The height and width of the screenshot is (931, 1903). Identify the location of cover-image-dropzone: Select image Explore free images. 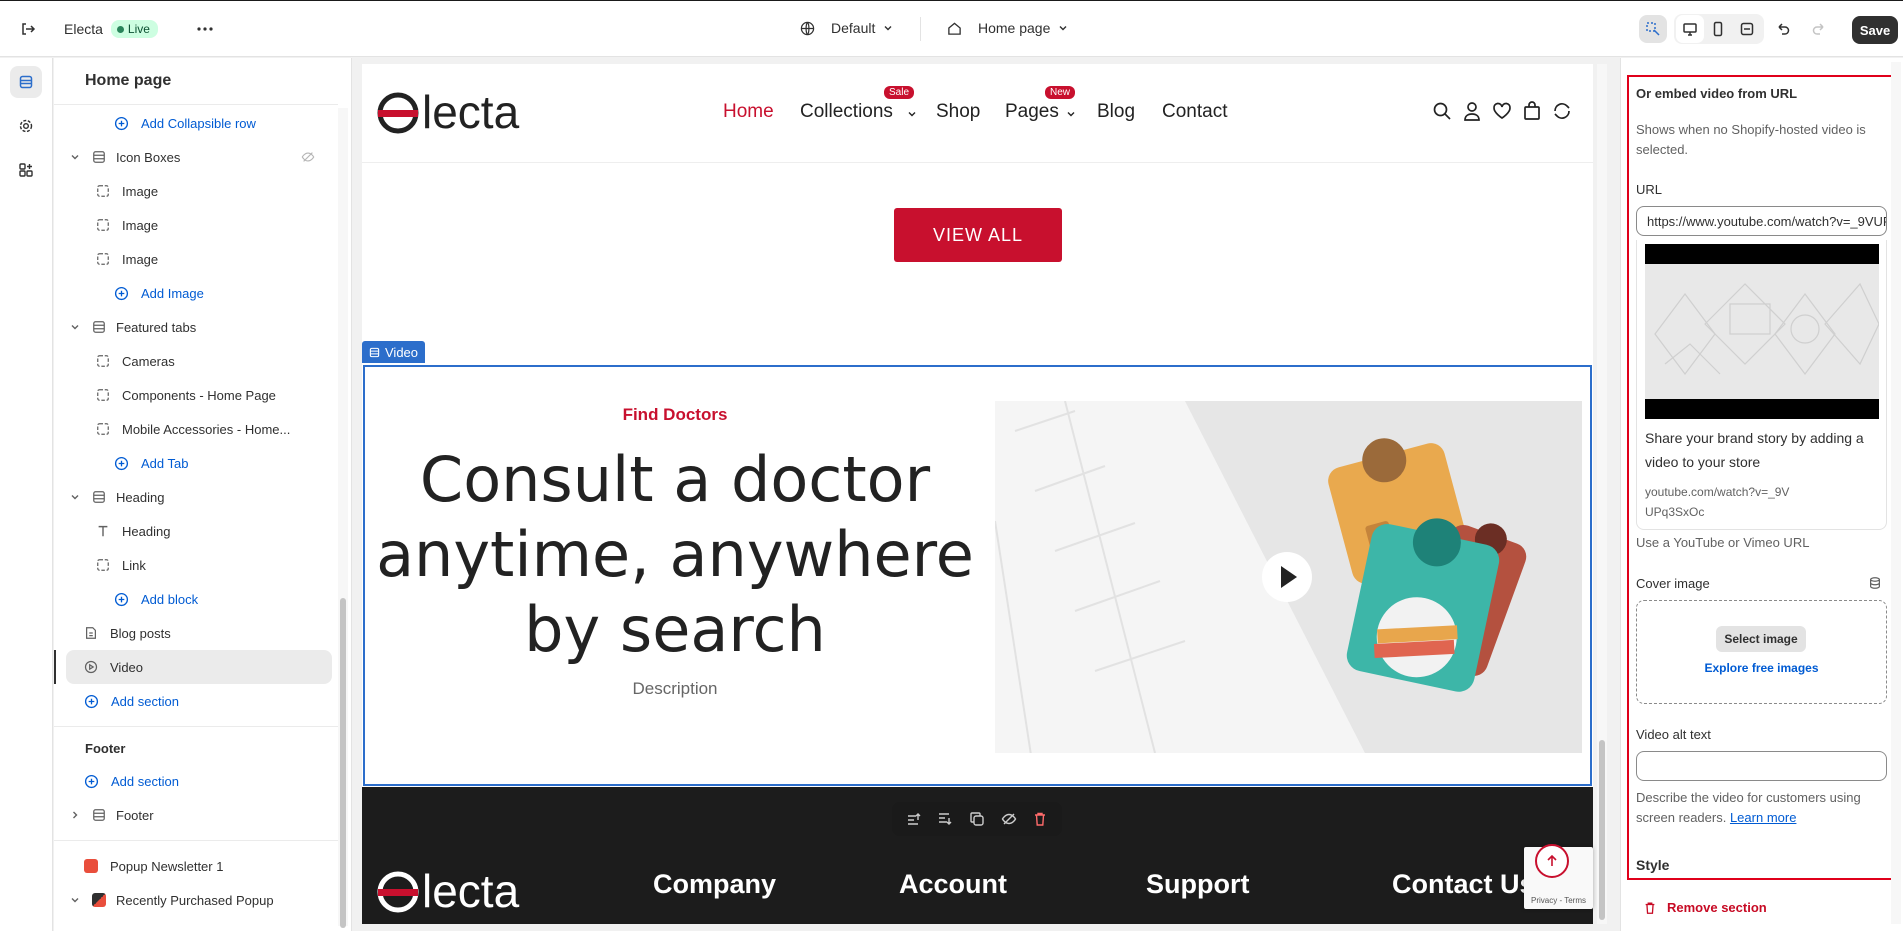
(1761, 652).